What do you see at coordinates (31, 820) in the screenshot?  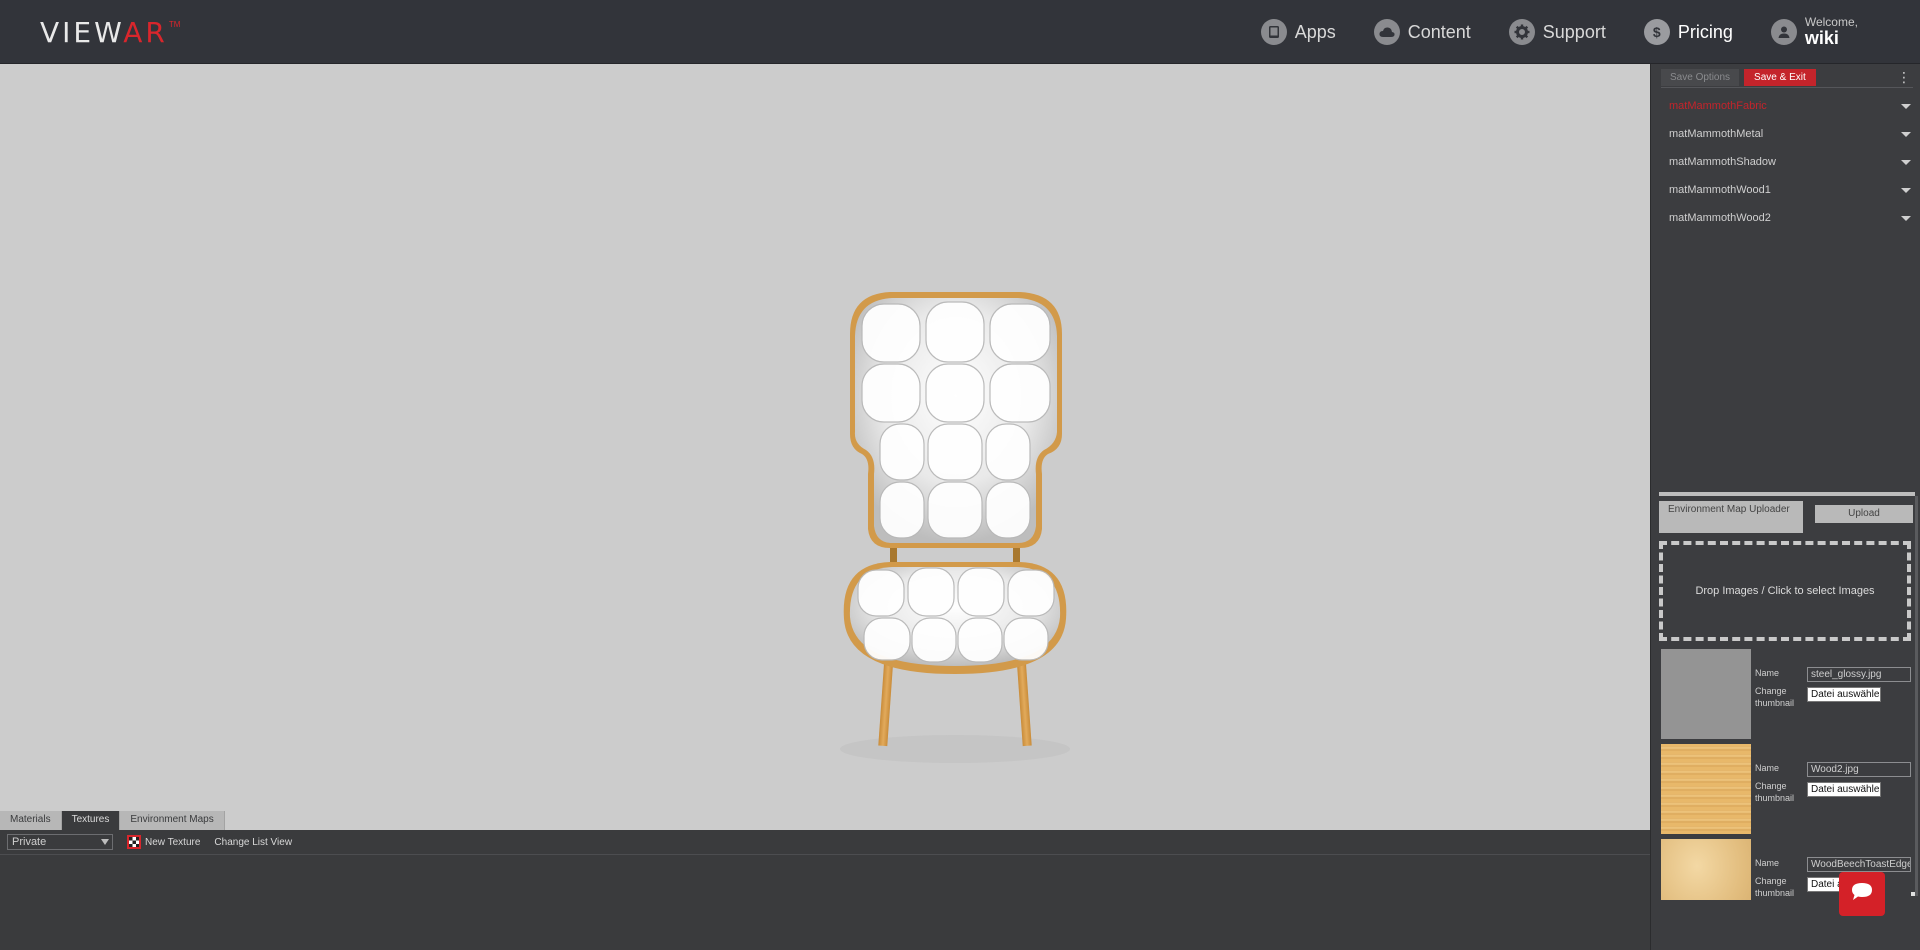 I see `tab-materials: Materials` at bounding box center [31, 820].